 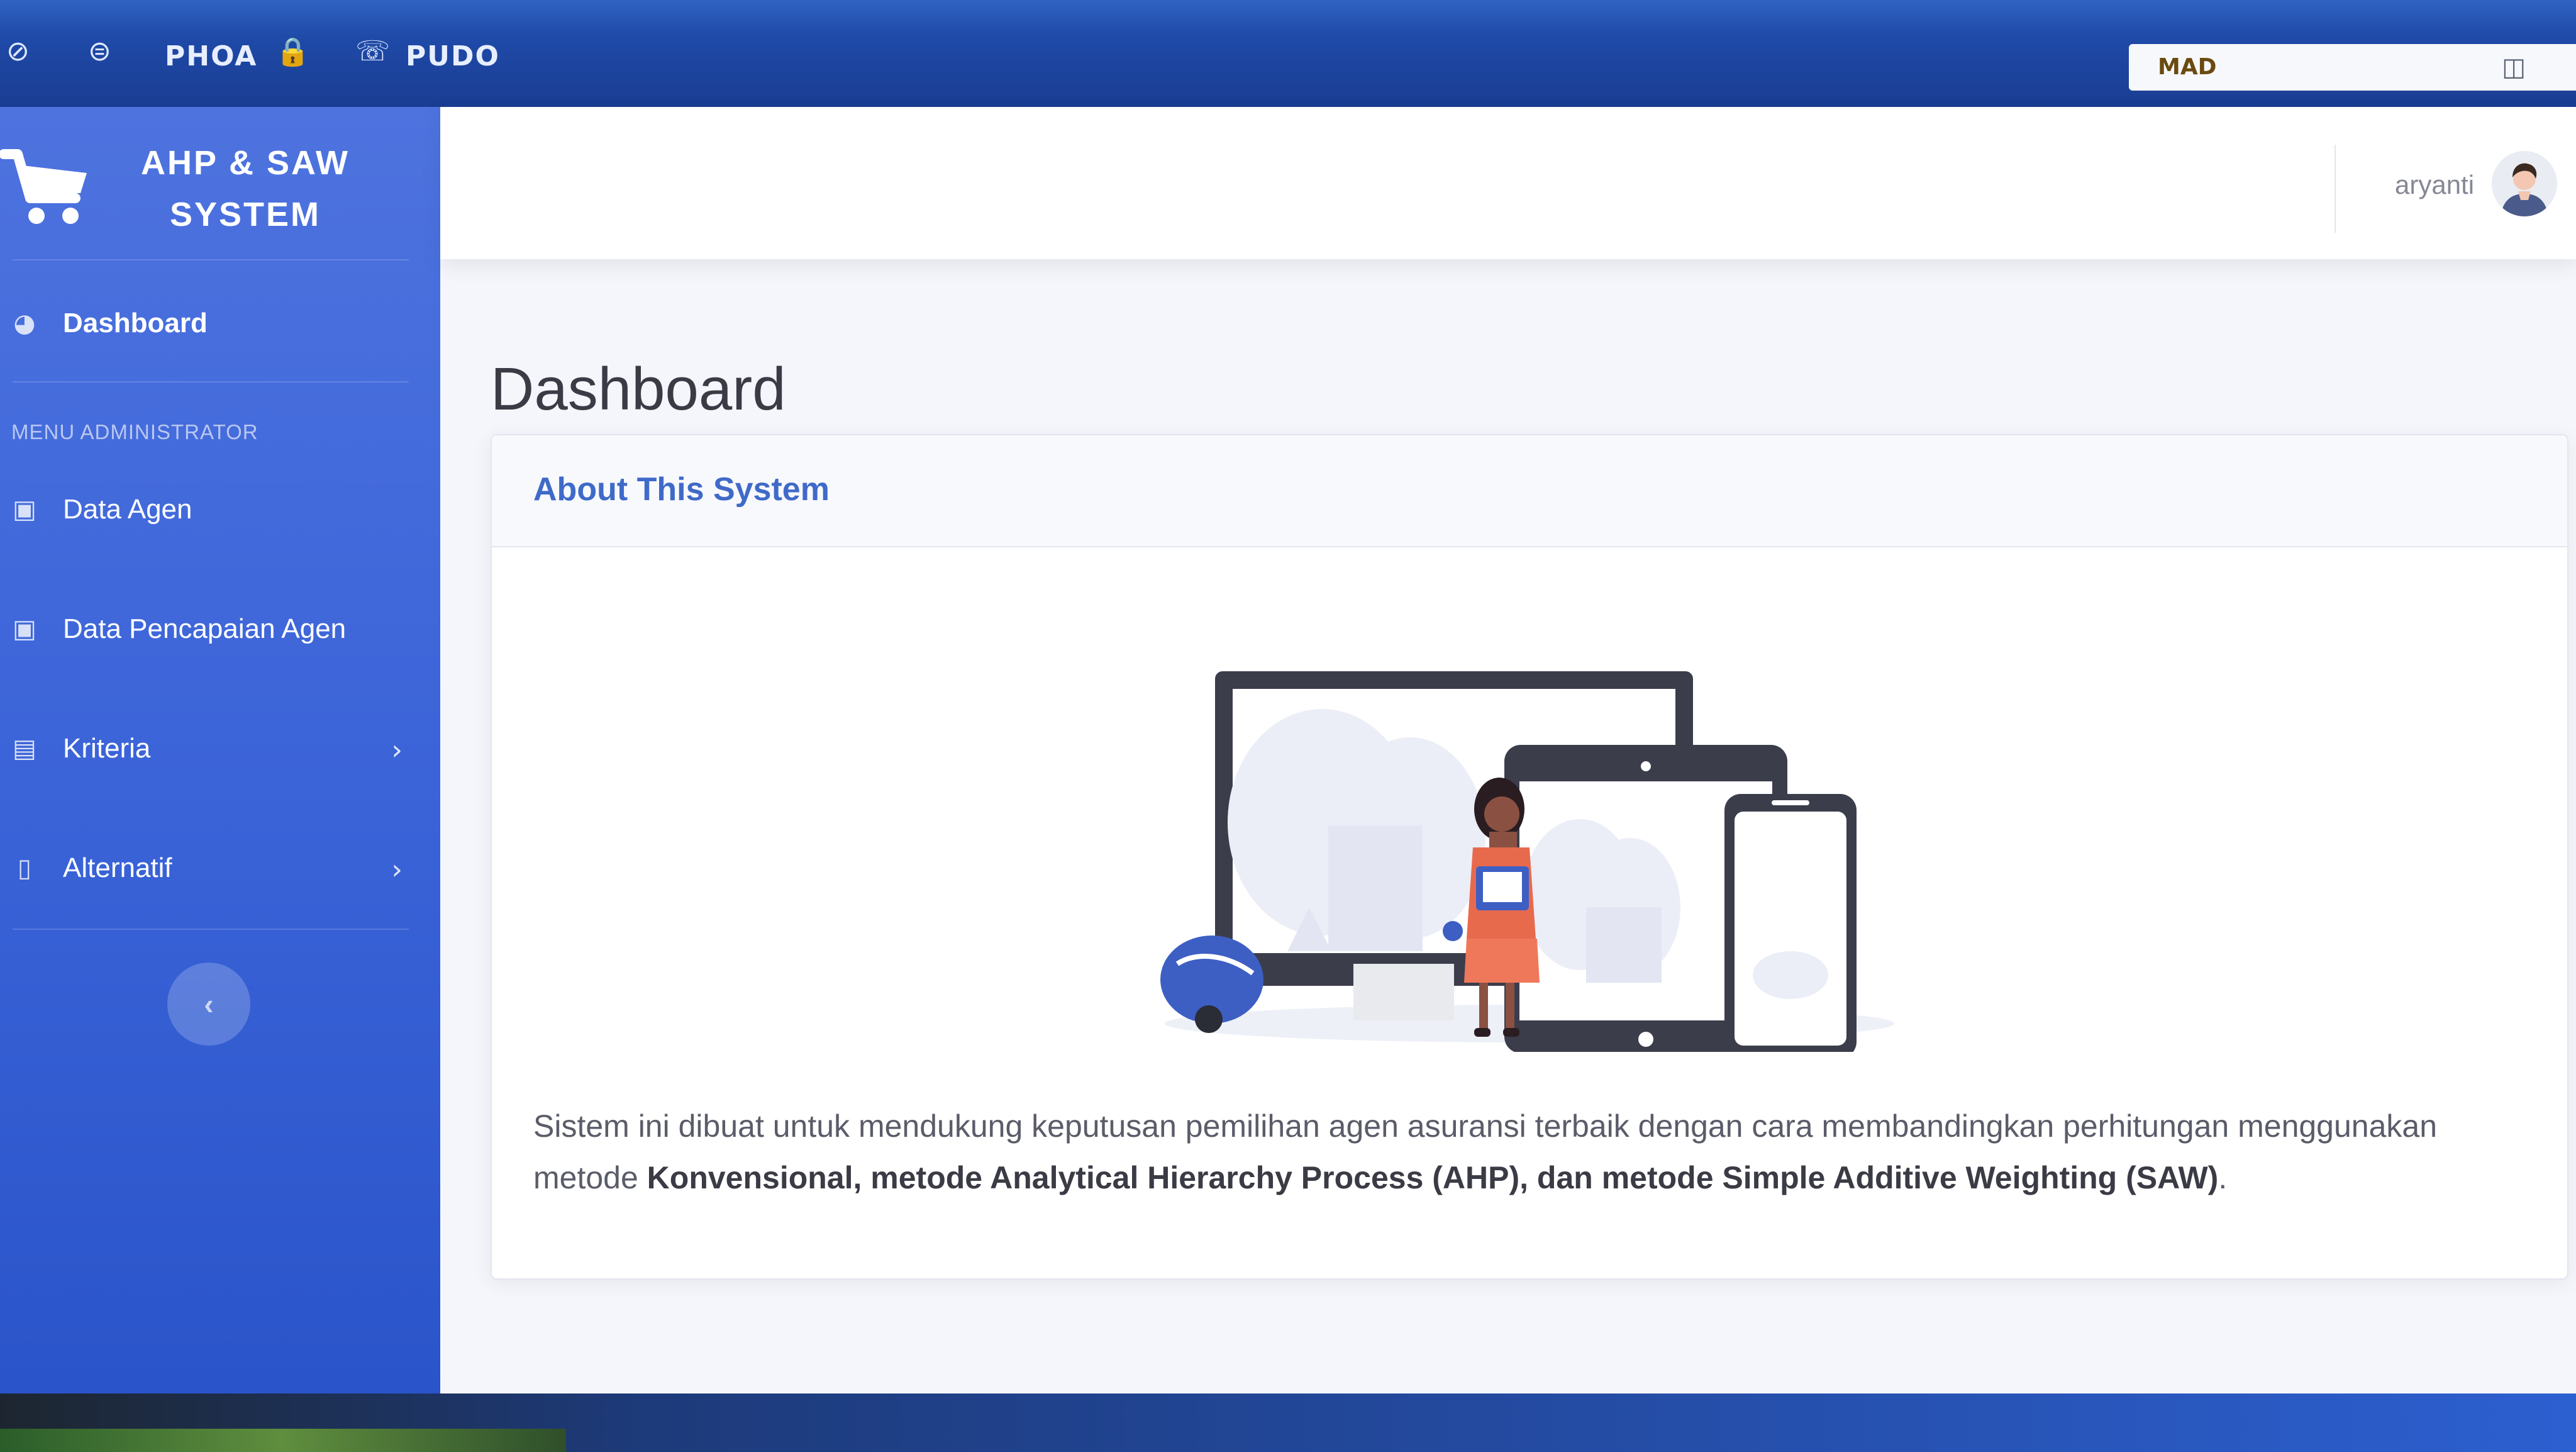 What do you see at coordinates (2514, 67) in the screenshot?
I see `reader-icon: ◫` at bounding box center [2514, 67].